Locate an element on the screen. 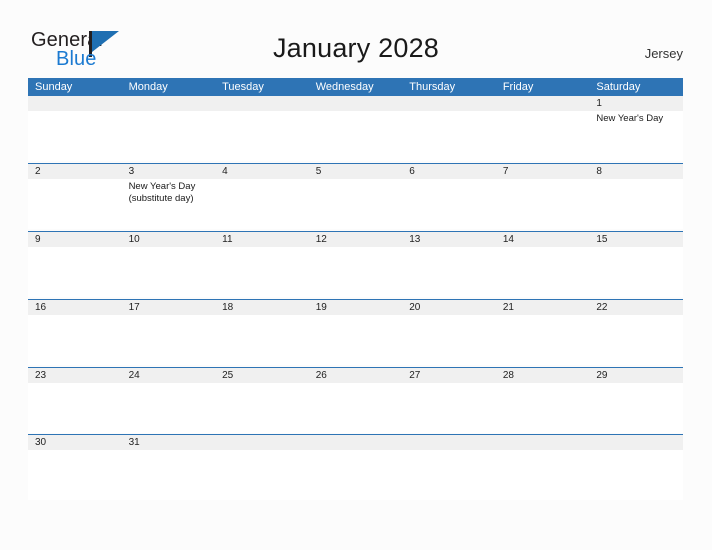 The width and height of the screenshot is (712, 550). day-events: New Year's Day is located at coordinates (636, 136).